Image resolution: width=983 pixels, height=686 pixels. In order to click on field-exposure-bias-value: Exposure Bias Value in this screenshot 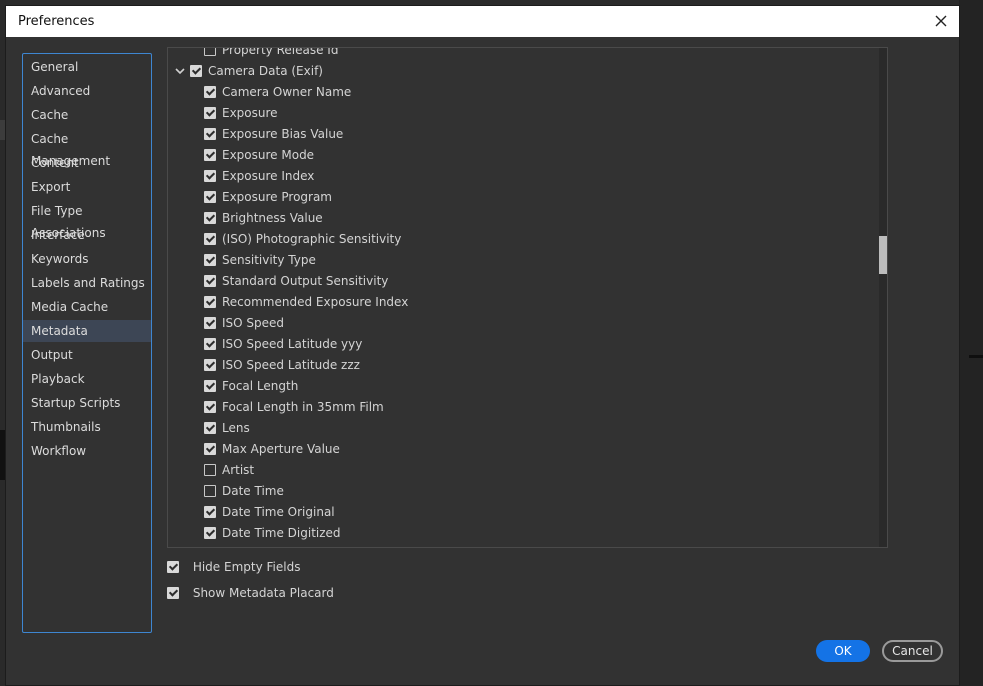, I will do `click(273, 134)`.